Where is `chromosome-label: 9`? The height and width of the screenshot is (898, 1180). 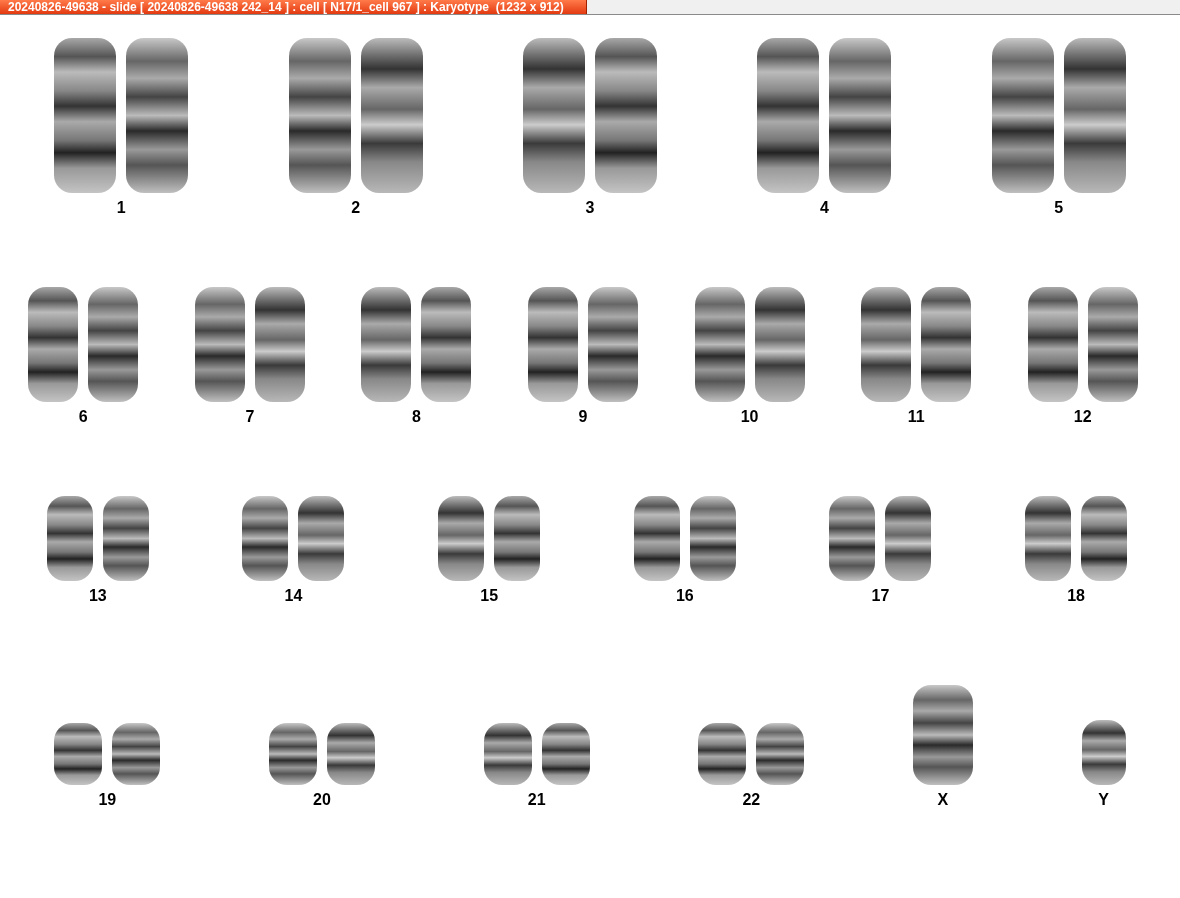 chromosome-label: 9 is located at coordinates (583, 417).